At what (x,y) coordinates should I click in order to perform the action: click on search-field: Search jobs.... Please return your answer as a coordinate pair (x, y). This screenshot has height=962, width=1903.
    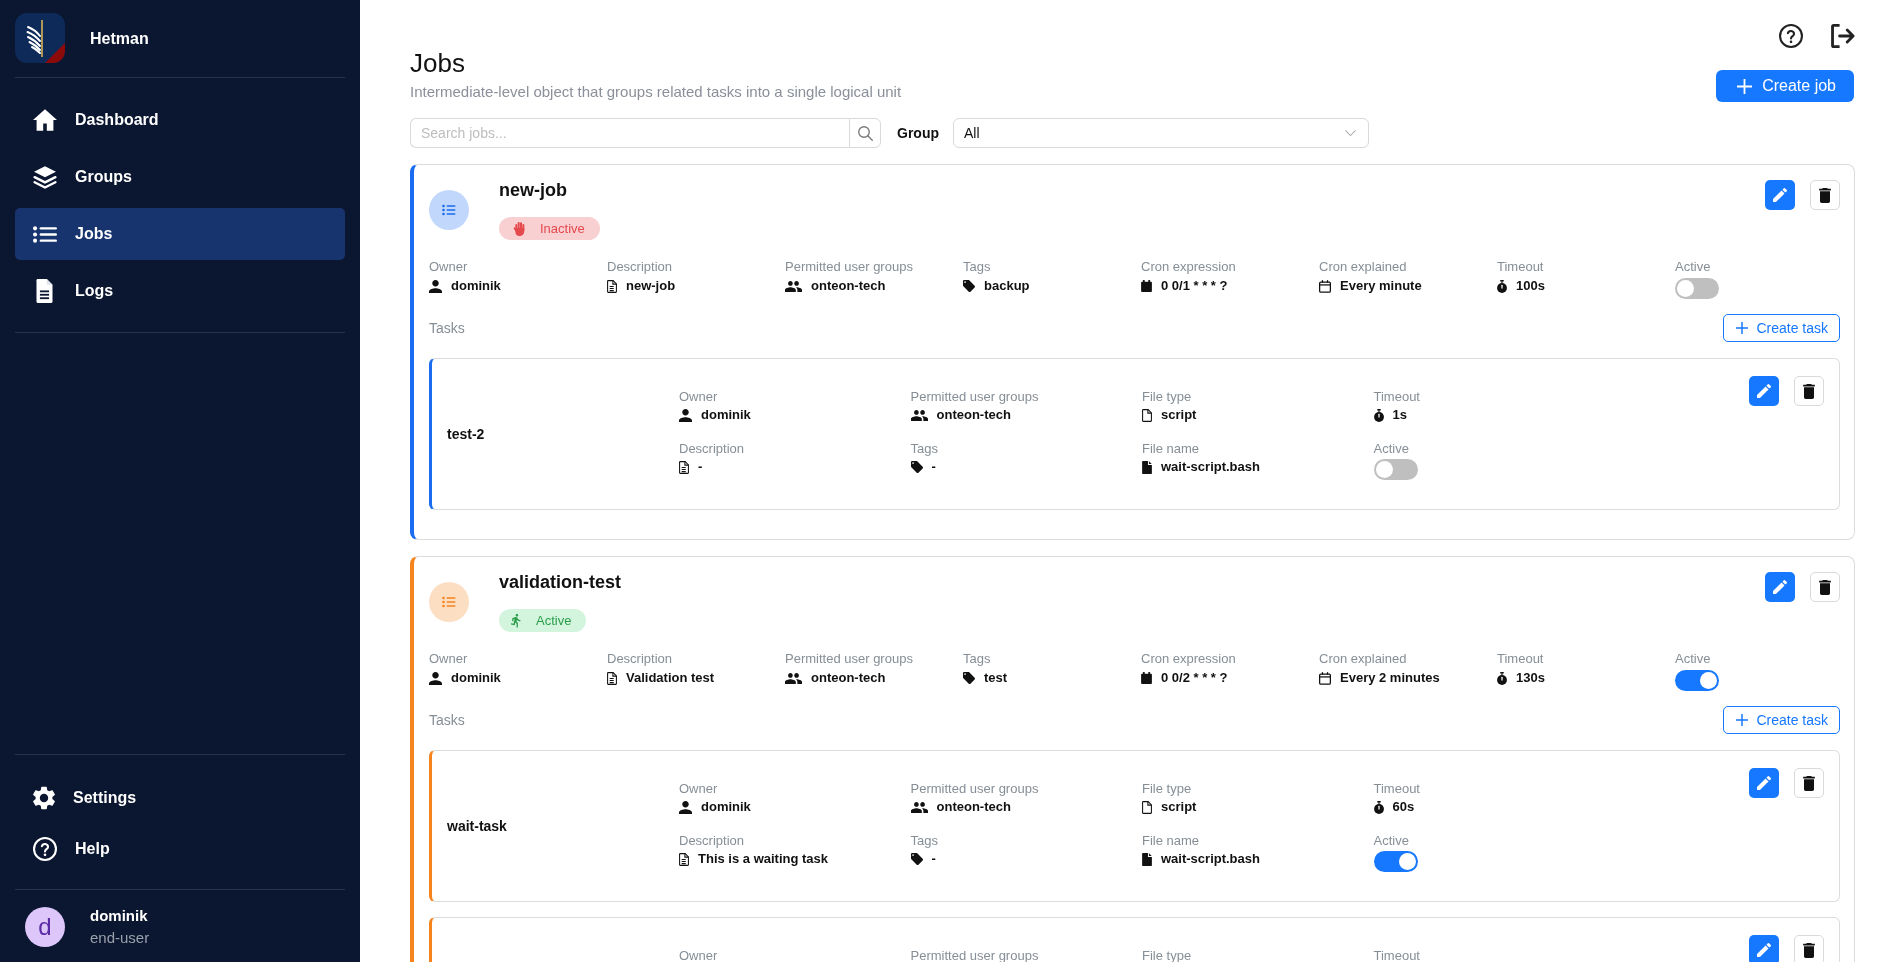
    Looking at the image, I should click on (629, 133).